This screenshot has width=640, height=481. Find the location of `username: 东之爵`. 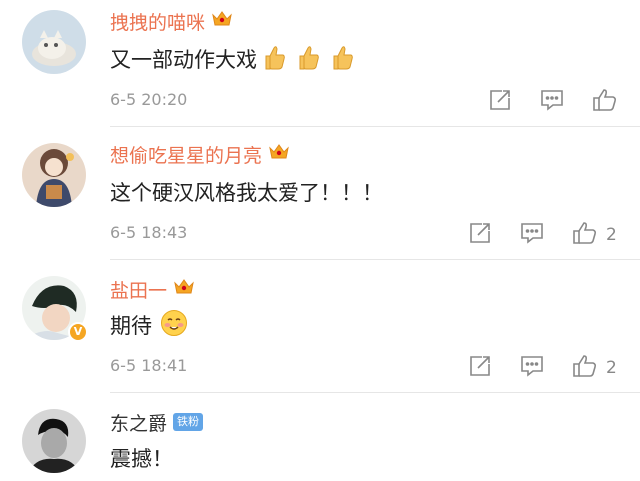

username: 东之爵 is located at coordinates (138, 422).